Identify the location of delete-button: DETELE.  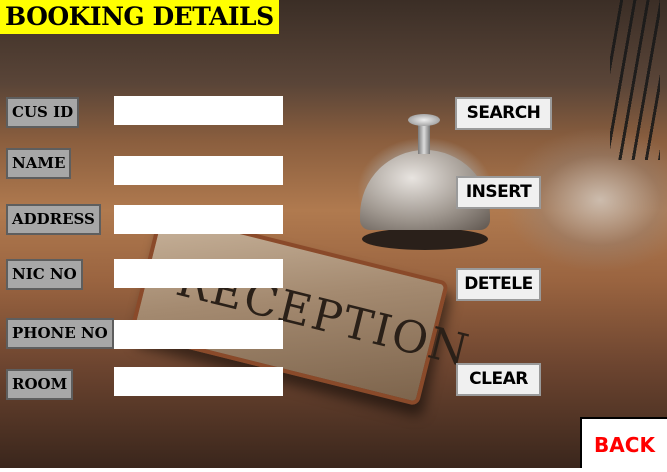
(498, 284).